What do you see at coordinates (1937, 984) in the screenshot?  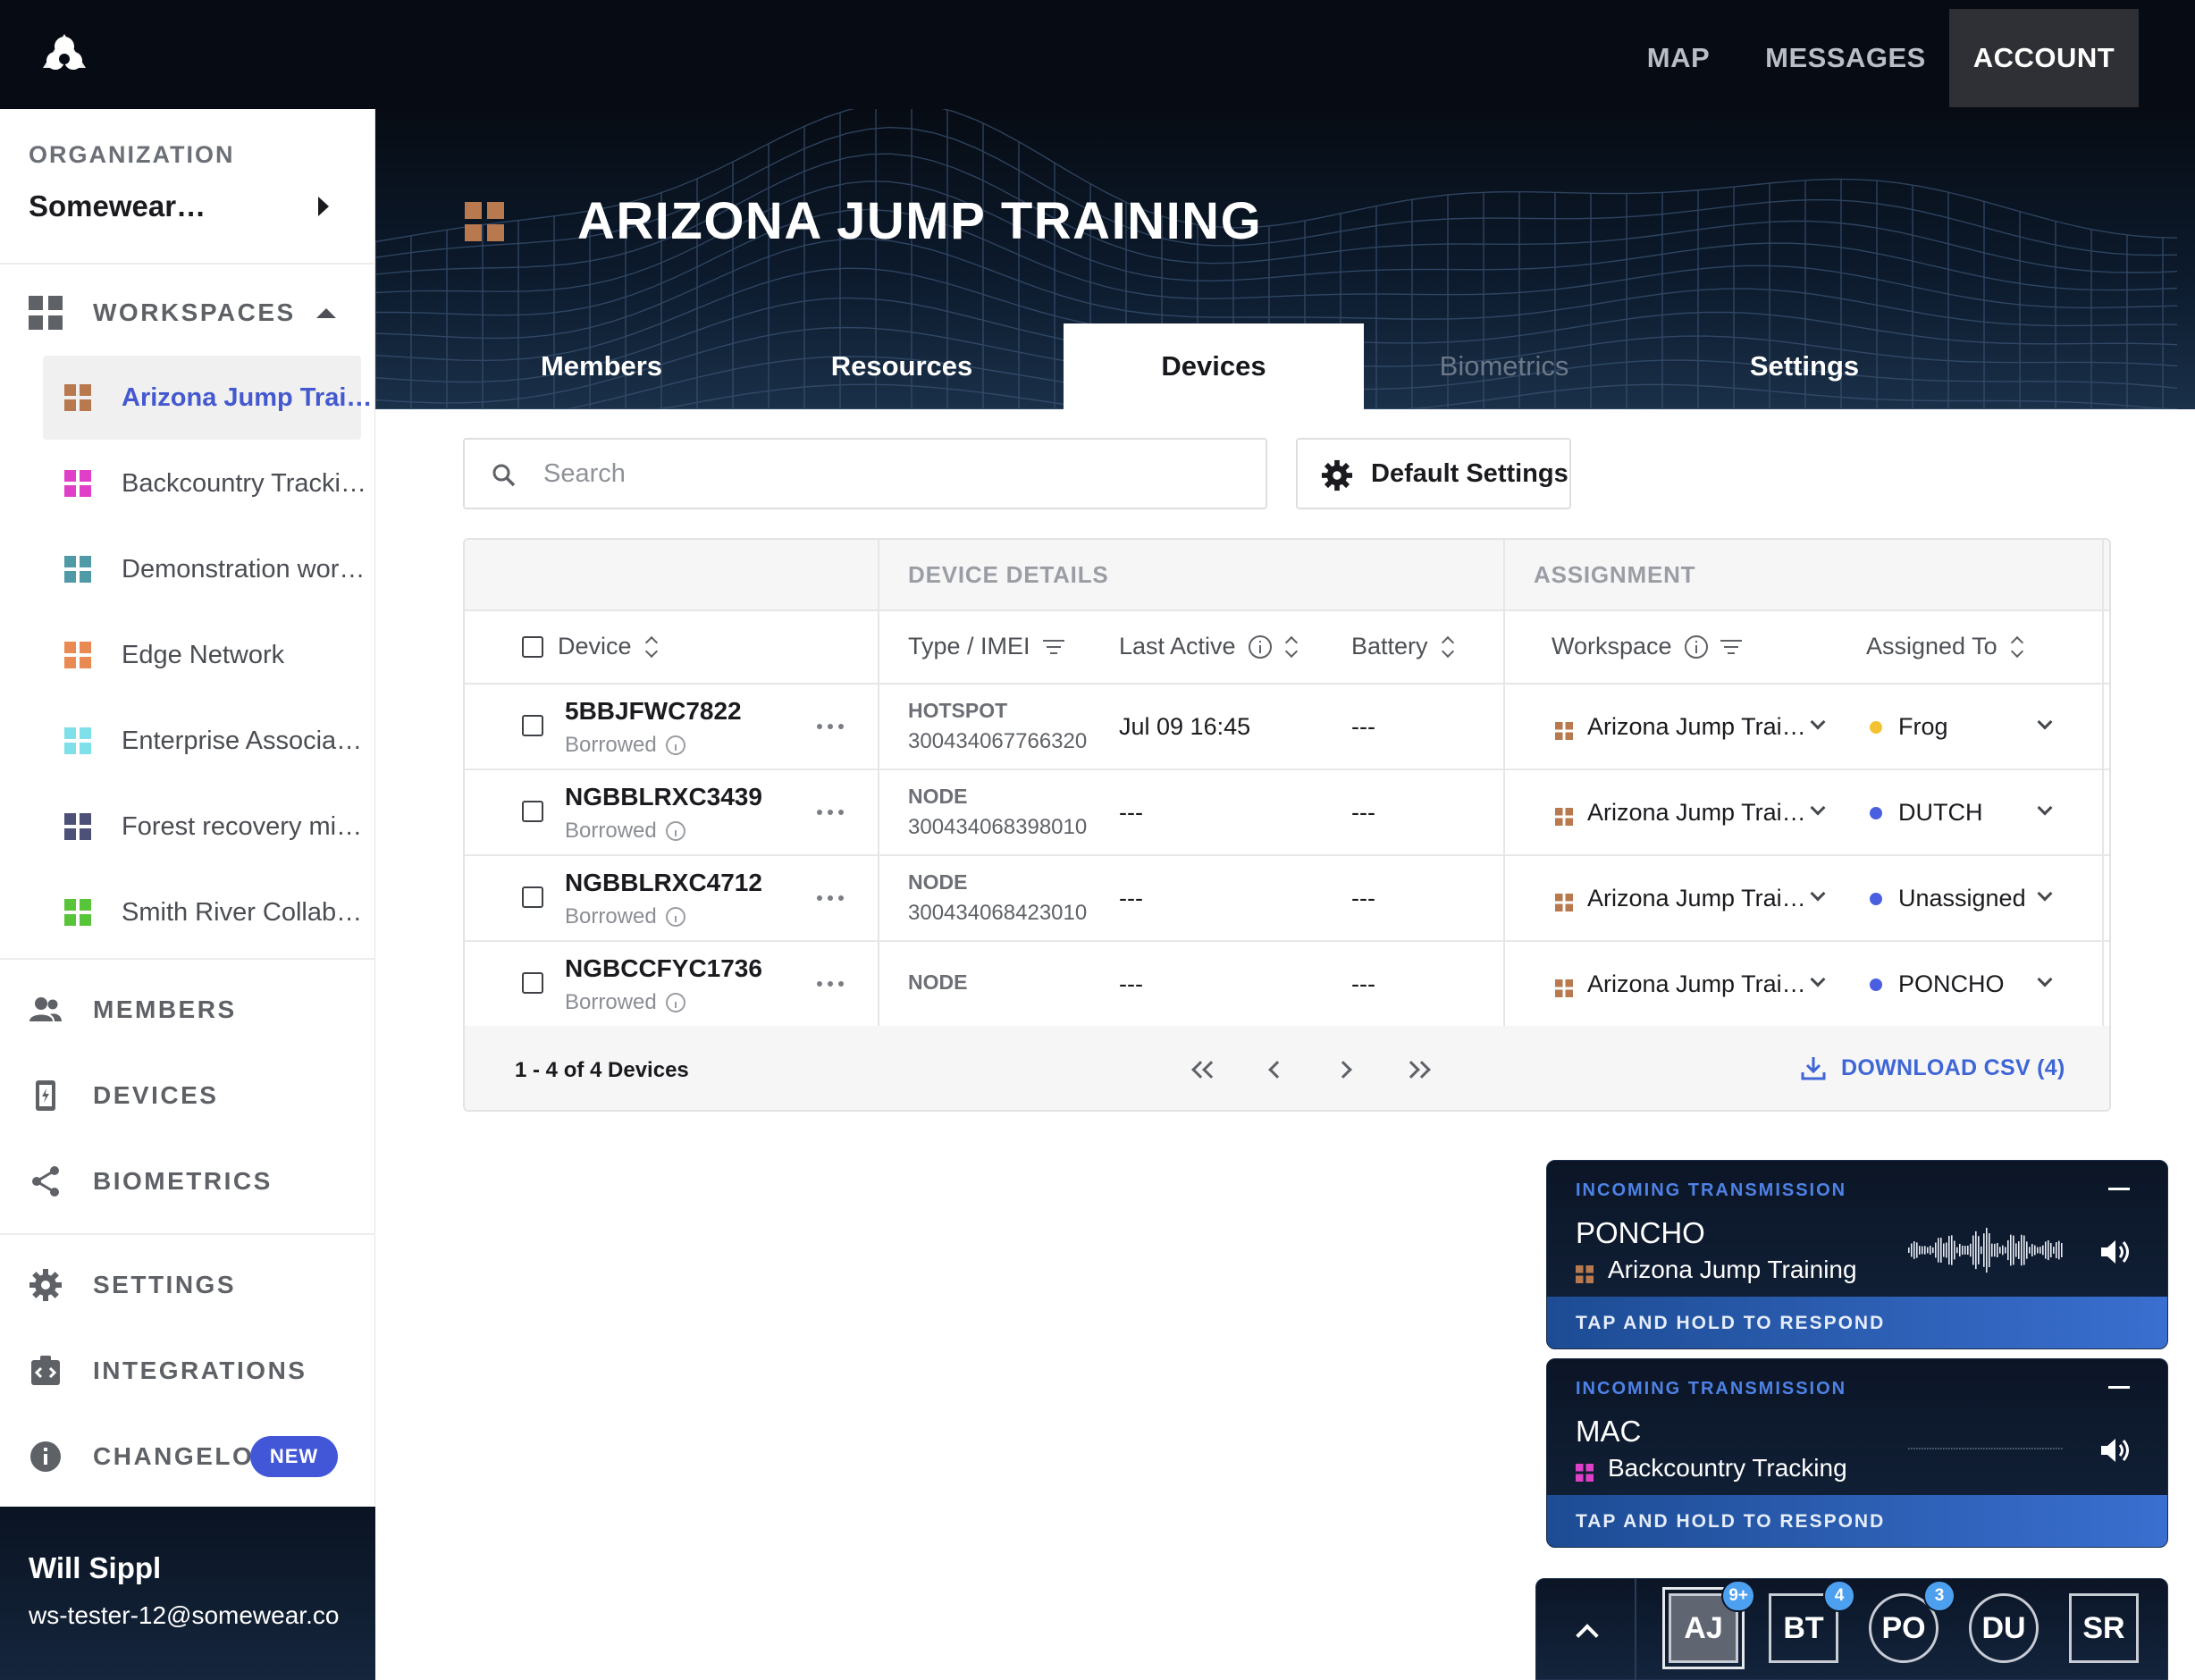 I see `assigned-to-select: PONCHO` at bounding box center [1937, 984].